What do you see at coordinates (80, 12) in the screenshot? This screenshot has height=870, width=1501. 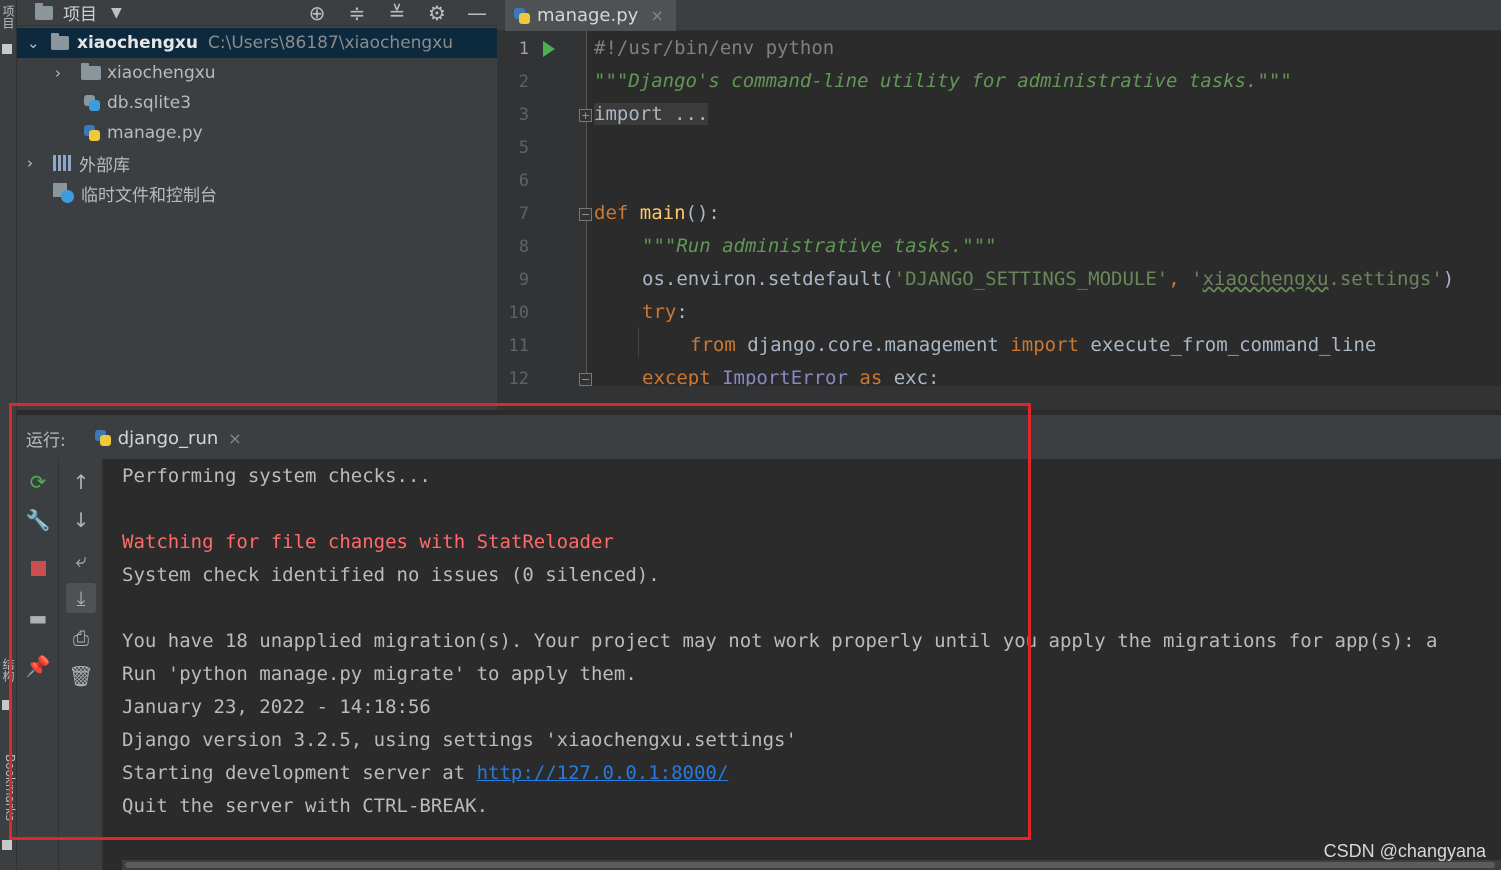 I see `project-panel-title: 项目` at bounding box center [80, 12].